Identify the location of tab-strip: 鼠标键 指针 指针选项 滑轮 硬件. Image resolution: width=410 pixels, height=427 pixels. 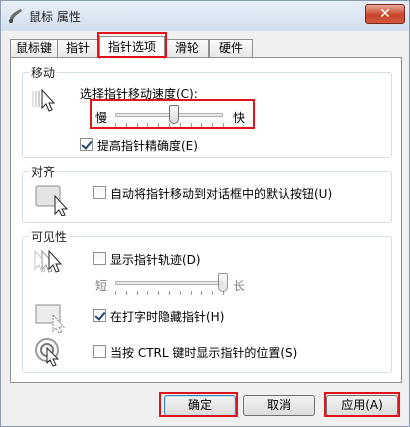
(206, 47).